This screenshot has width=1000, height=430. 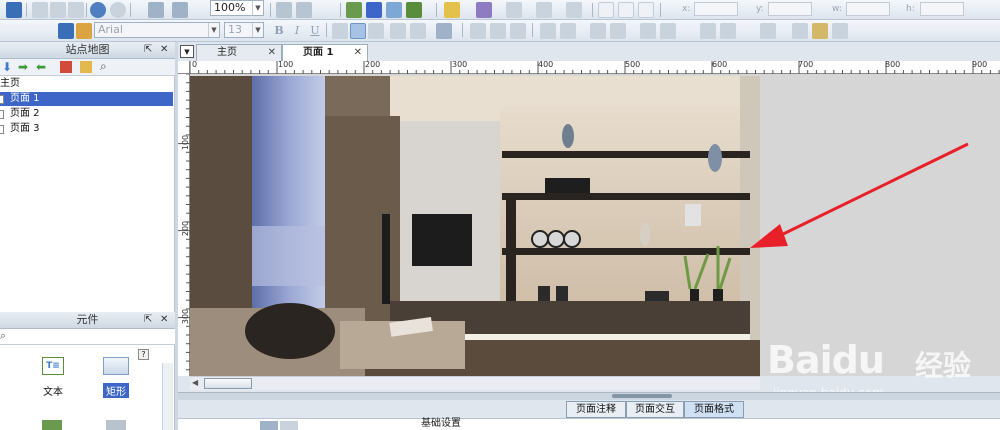 I want to click on outdent-icon: ⬅, so click(x=41, y=67).